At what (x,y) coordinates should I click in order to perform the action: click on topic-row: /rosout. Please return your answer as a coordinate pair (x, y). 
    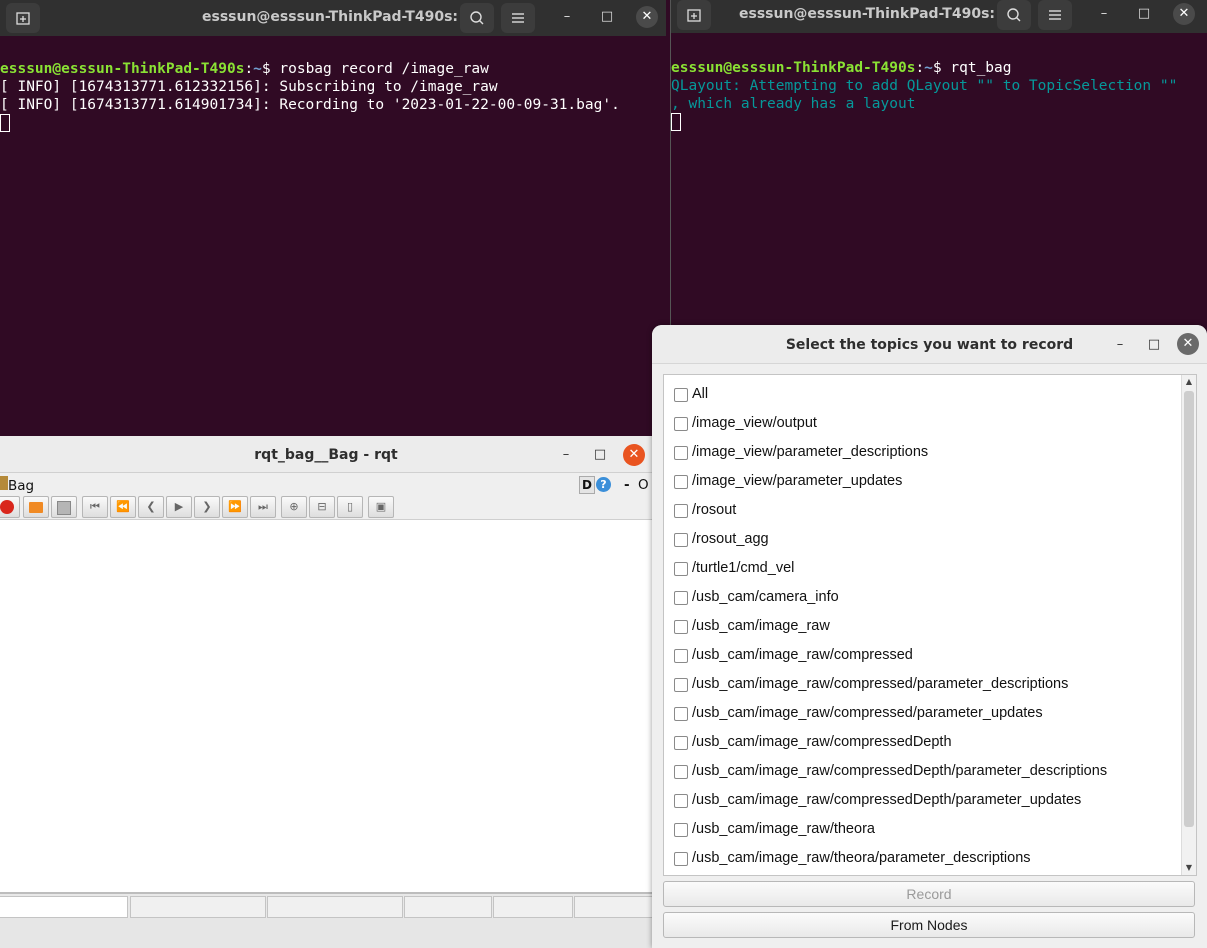
    Looking at the image, I should click on (921, 510).